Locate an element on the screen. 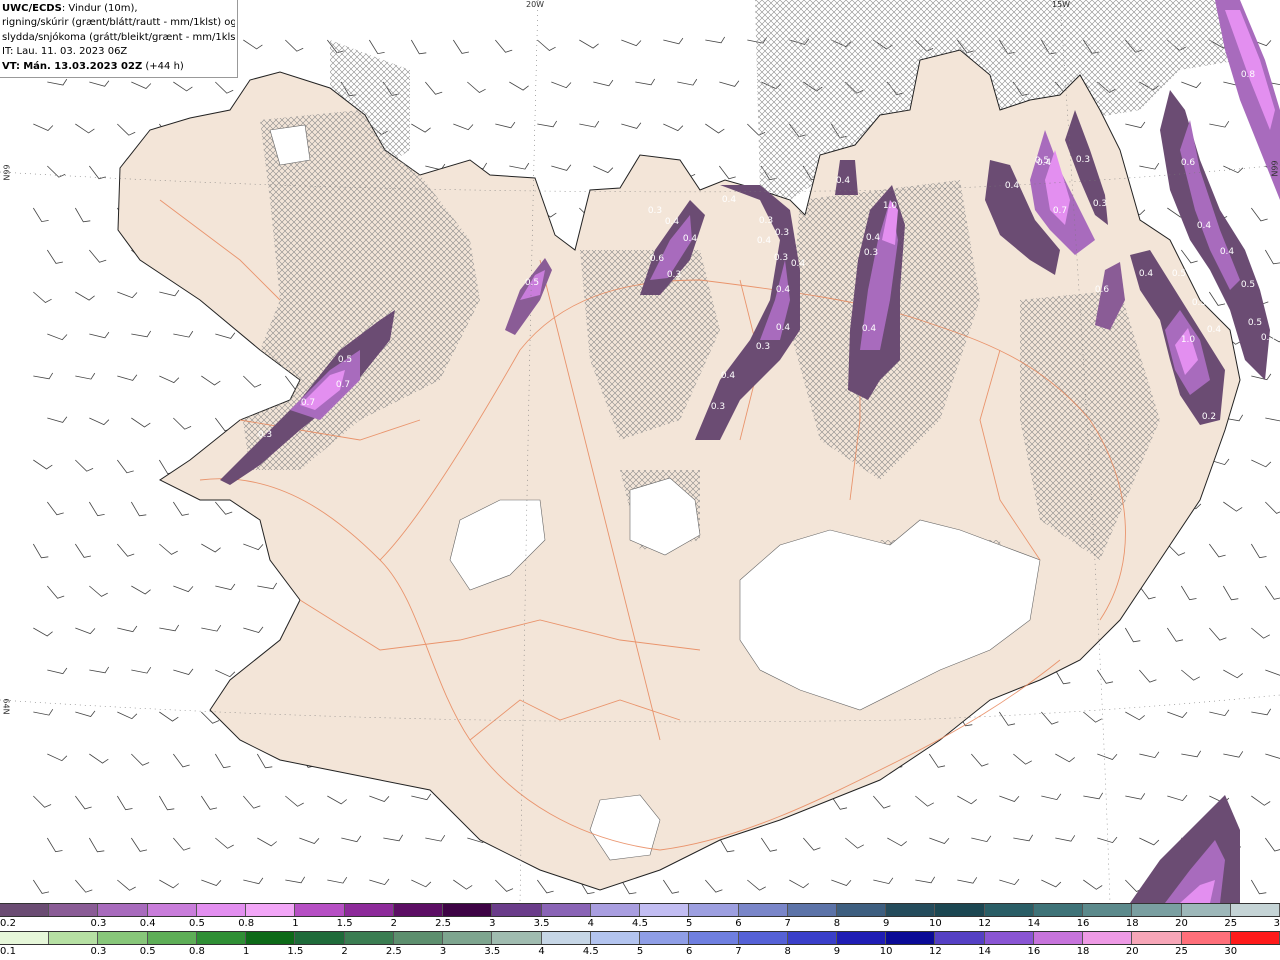  precip-value-label: 0.2 is located at coordinates (1209, 417).